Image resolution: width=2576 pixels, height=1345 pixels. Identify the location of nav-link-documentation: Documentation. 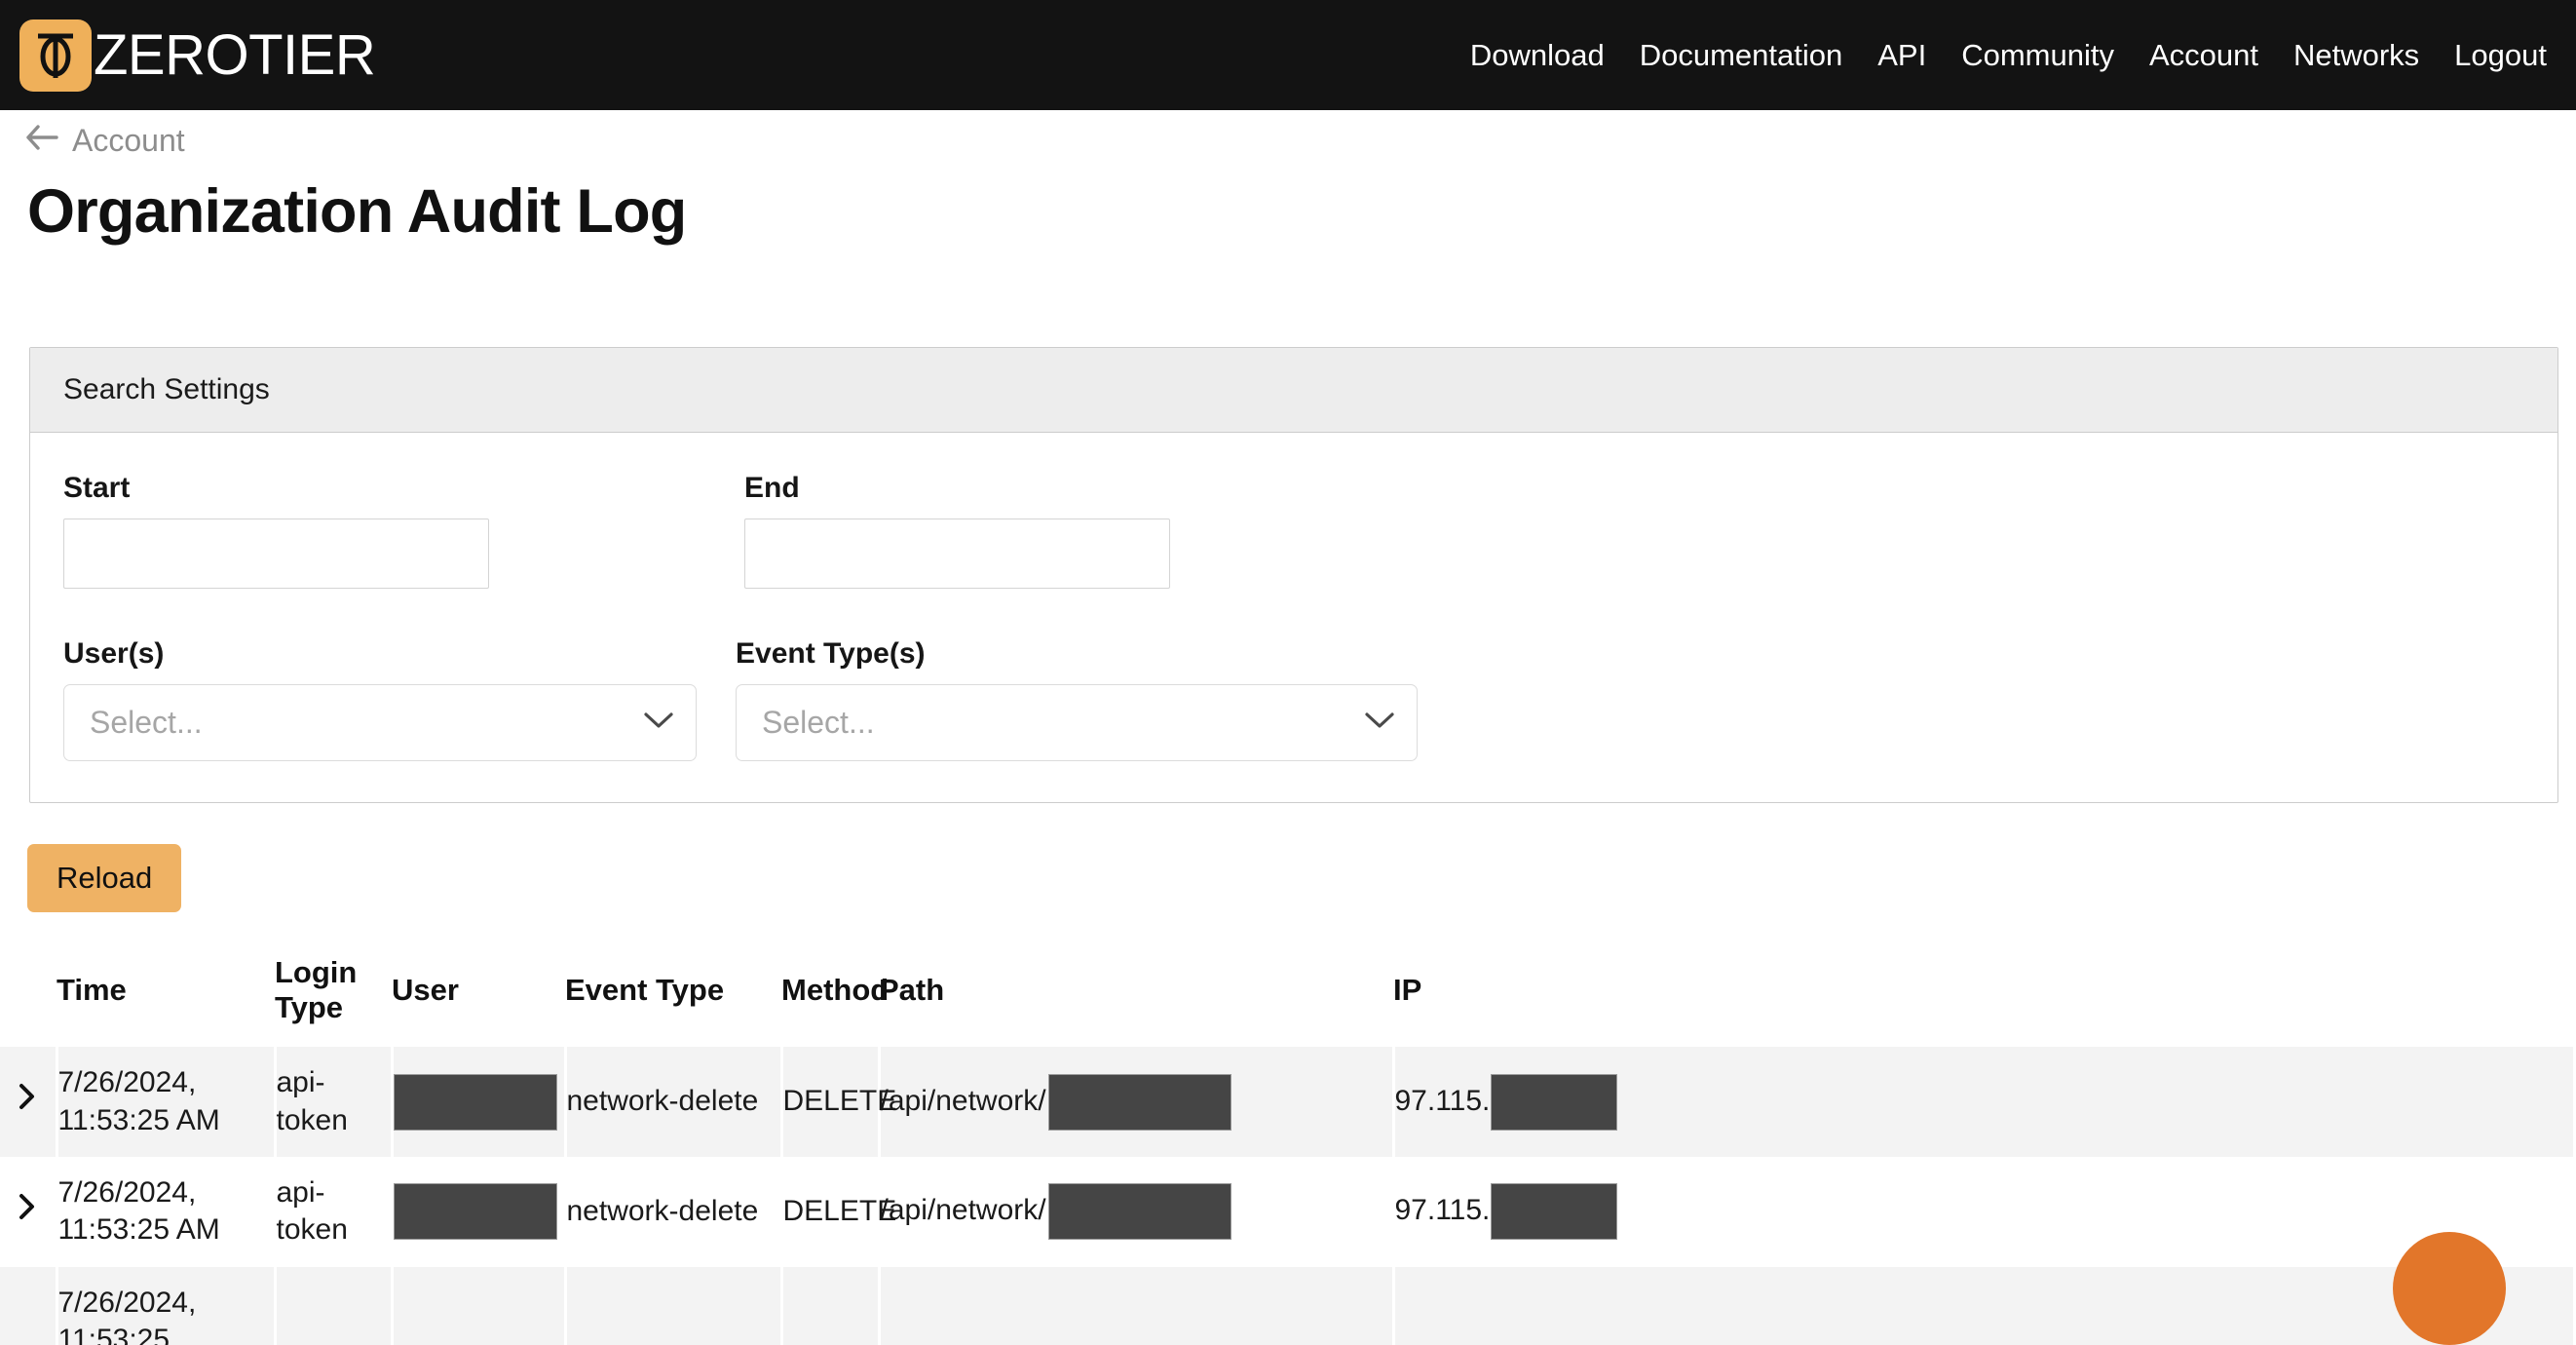
(1741, 55).